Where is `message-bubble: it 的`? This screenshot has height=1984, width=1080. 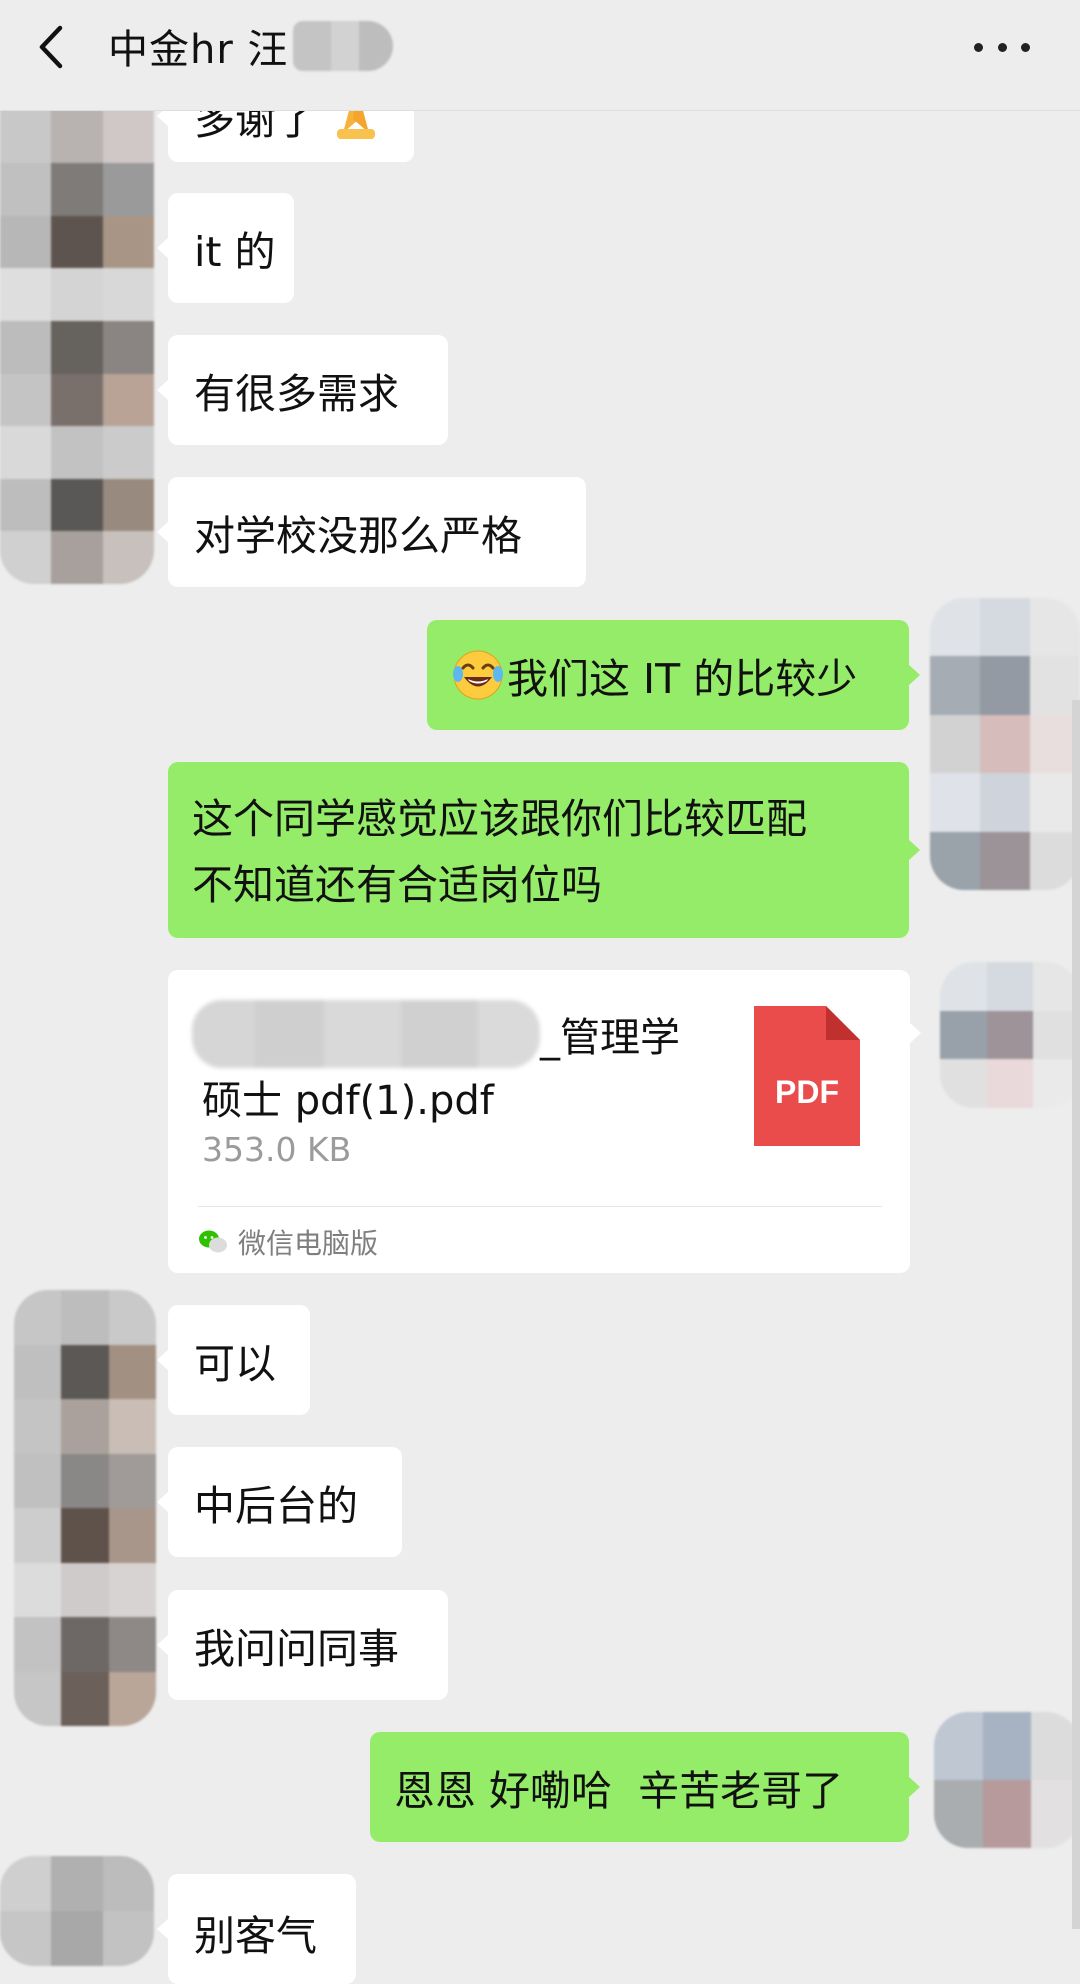 message-bubble: it 的 is located at coordinates (225, 248).